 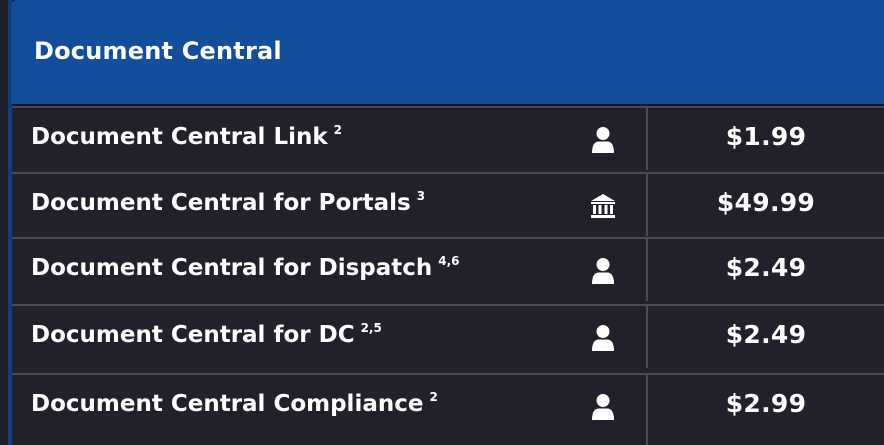 I want to click on price-value: $2.99, so click(x=766, y=403).